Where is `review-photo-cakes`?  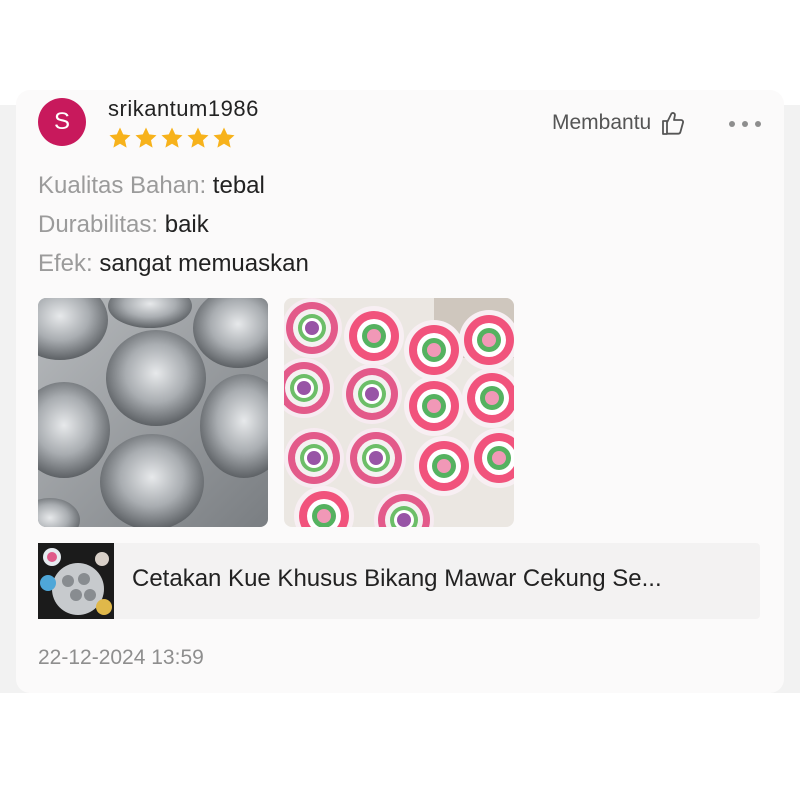
review-photo-cakes is located at coordinates (399, 412).